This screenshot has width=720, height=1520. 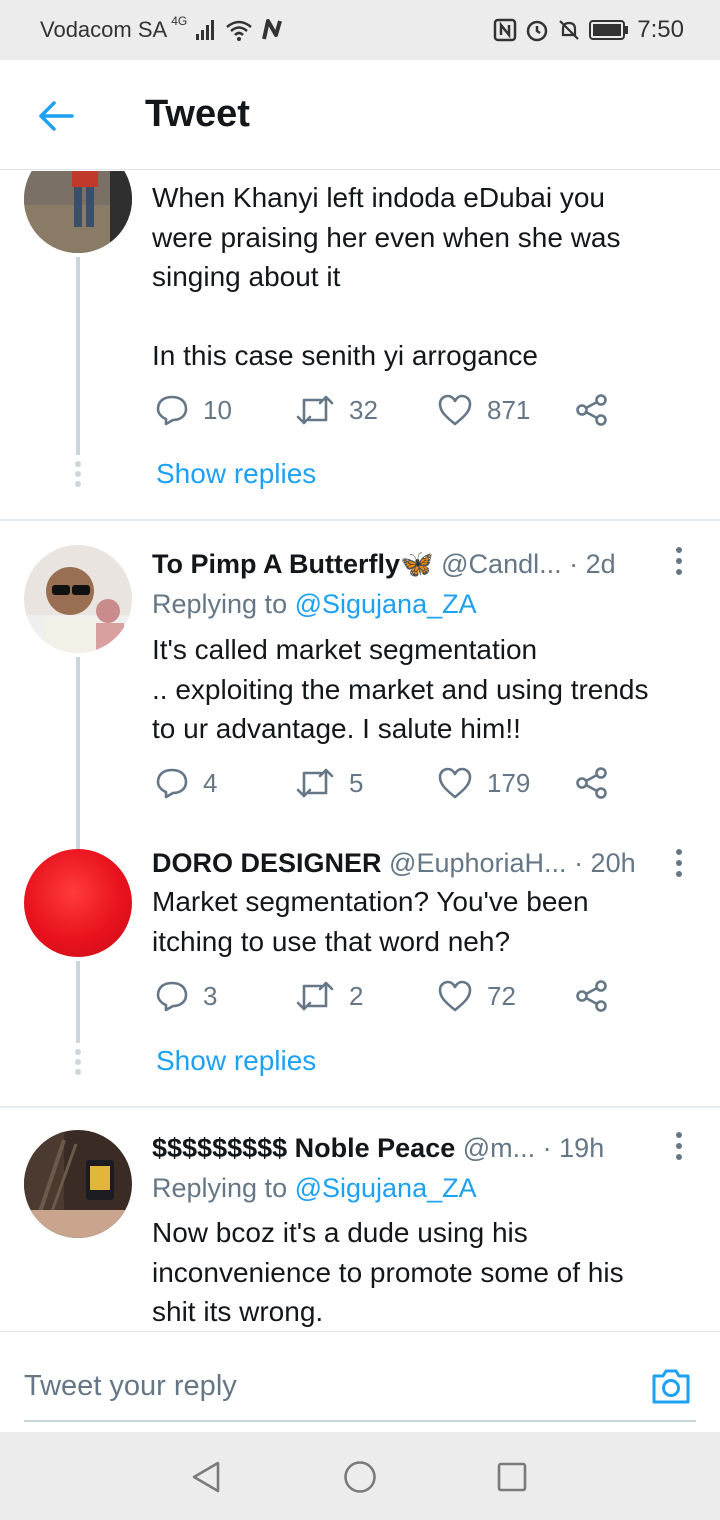 I want to click on status-bar: Vodacom SA 4G 7:50, so click(x=360, y=30).